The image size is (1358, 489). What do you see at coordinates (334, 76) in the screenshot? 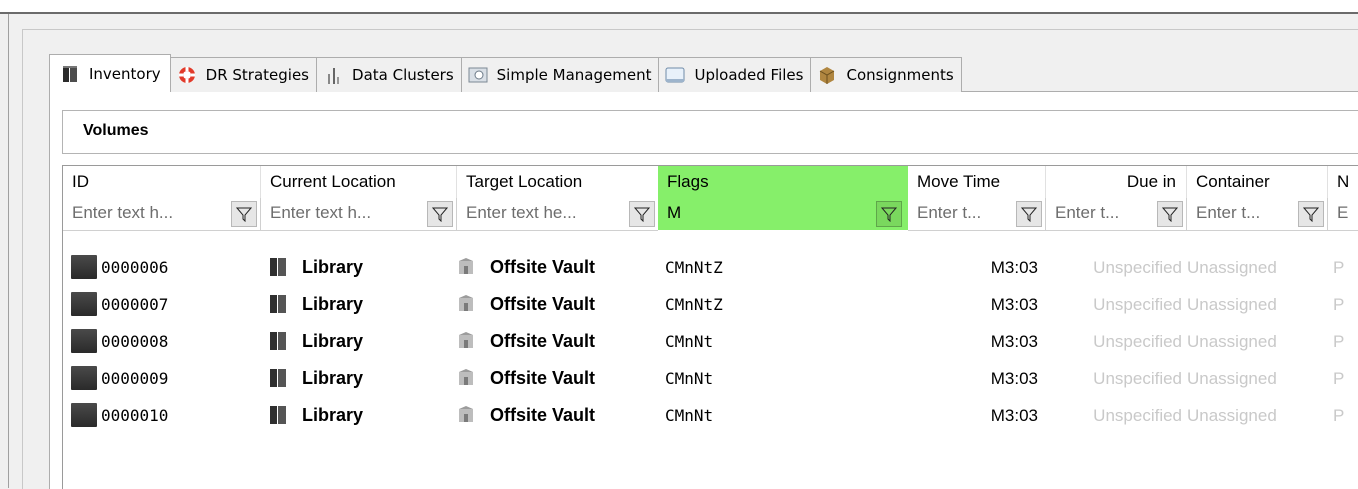
I see `cluster-icon` at bounding box center [334, 76].